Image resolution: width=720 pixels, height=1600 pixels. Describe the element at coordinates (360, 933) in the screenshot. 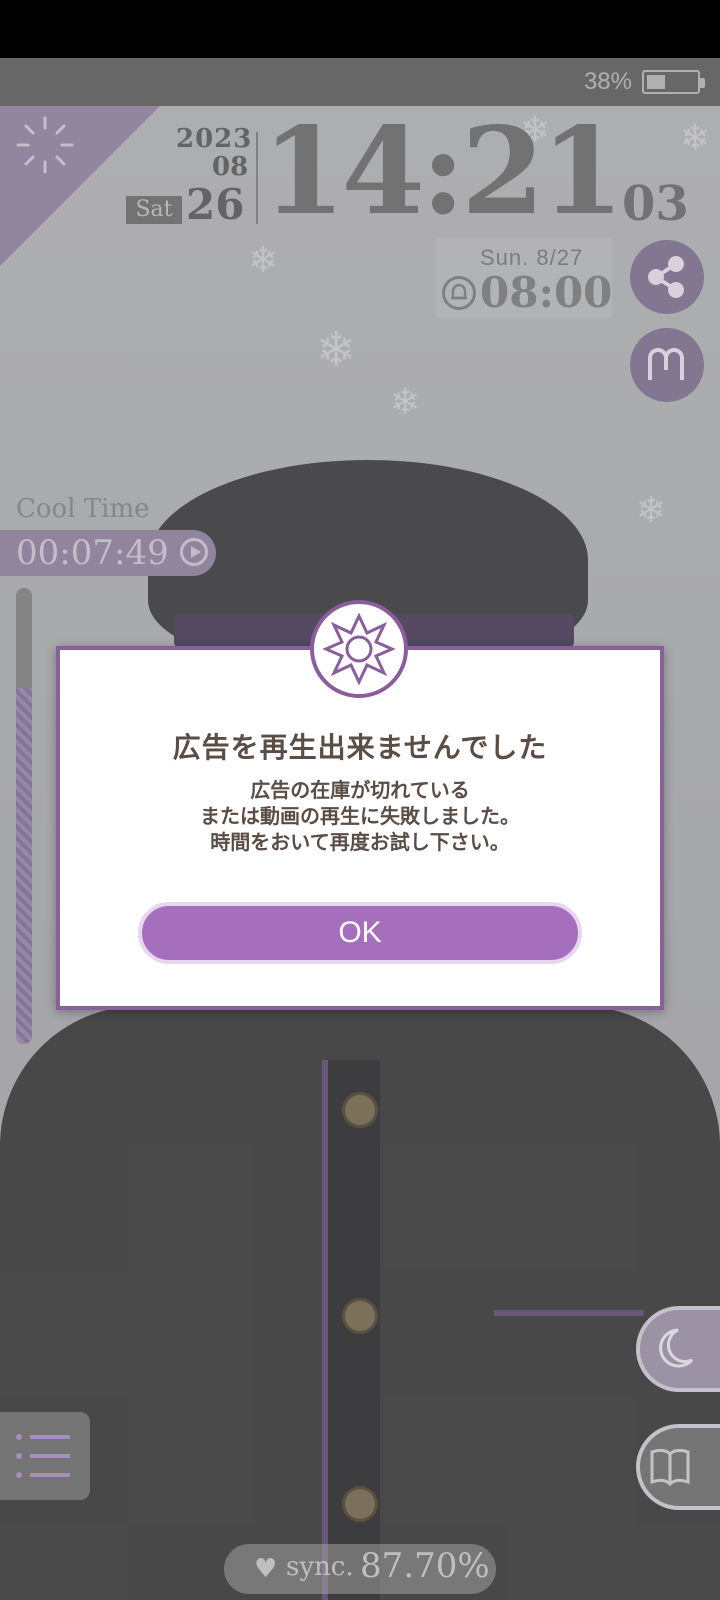

I see `ok-button: OK` at that location.